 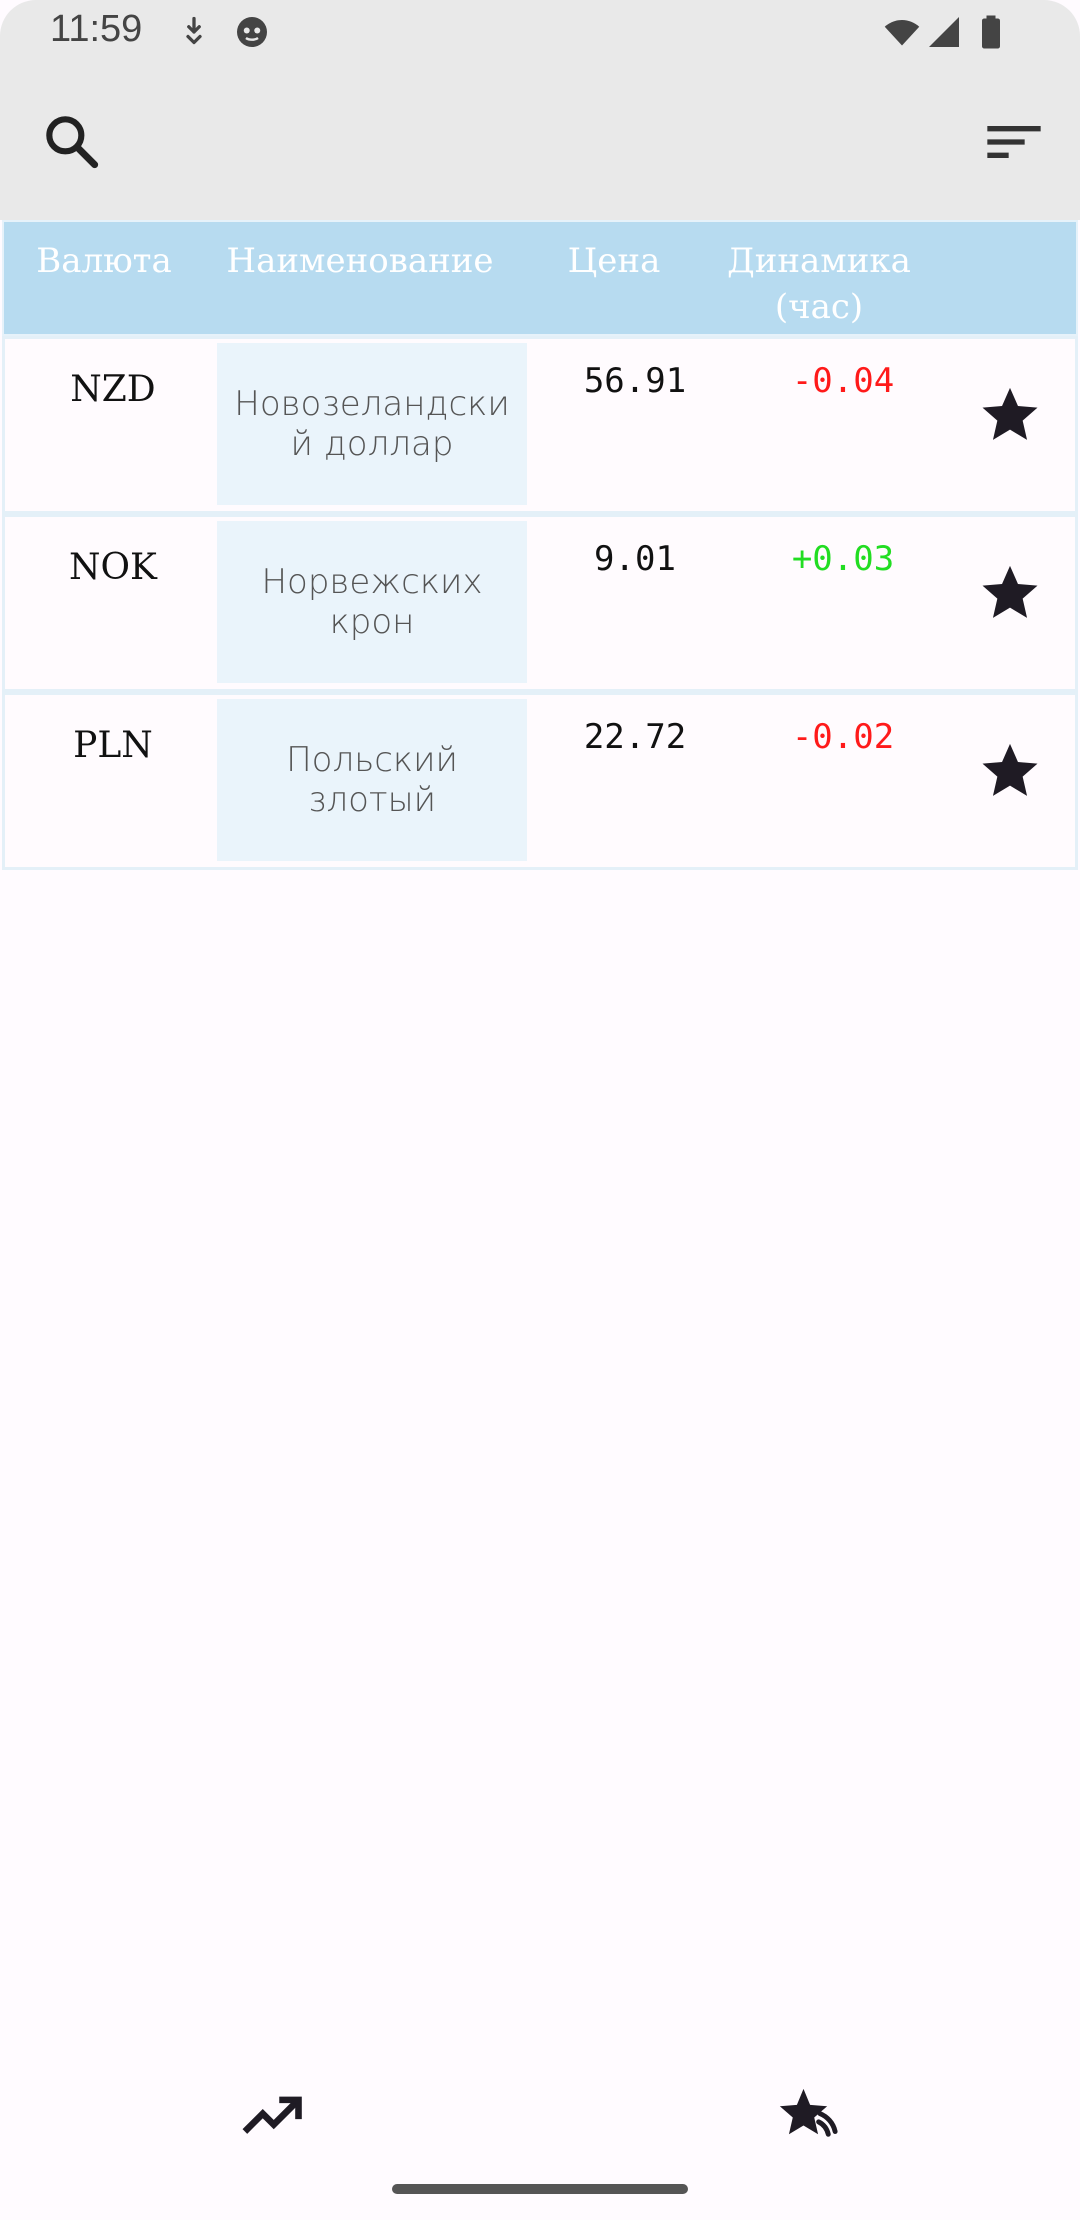 I want to click on currency-price: 56.91, so click(x=635, y=381).